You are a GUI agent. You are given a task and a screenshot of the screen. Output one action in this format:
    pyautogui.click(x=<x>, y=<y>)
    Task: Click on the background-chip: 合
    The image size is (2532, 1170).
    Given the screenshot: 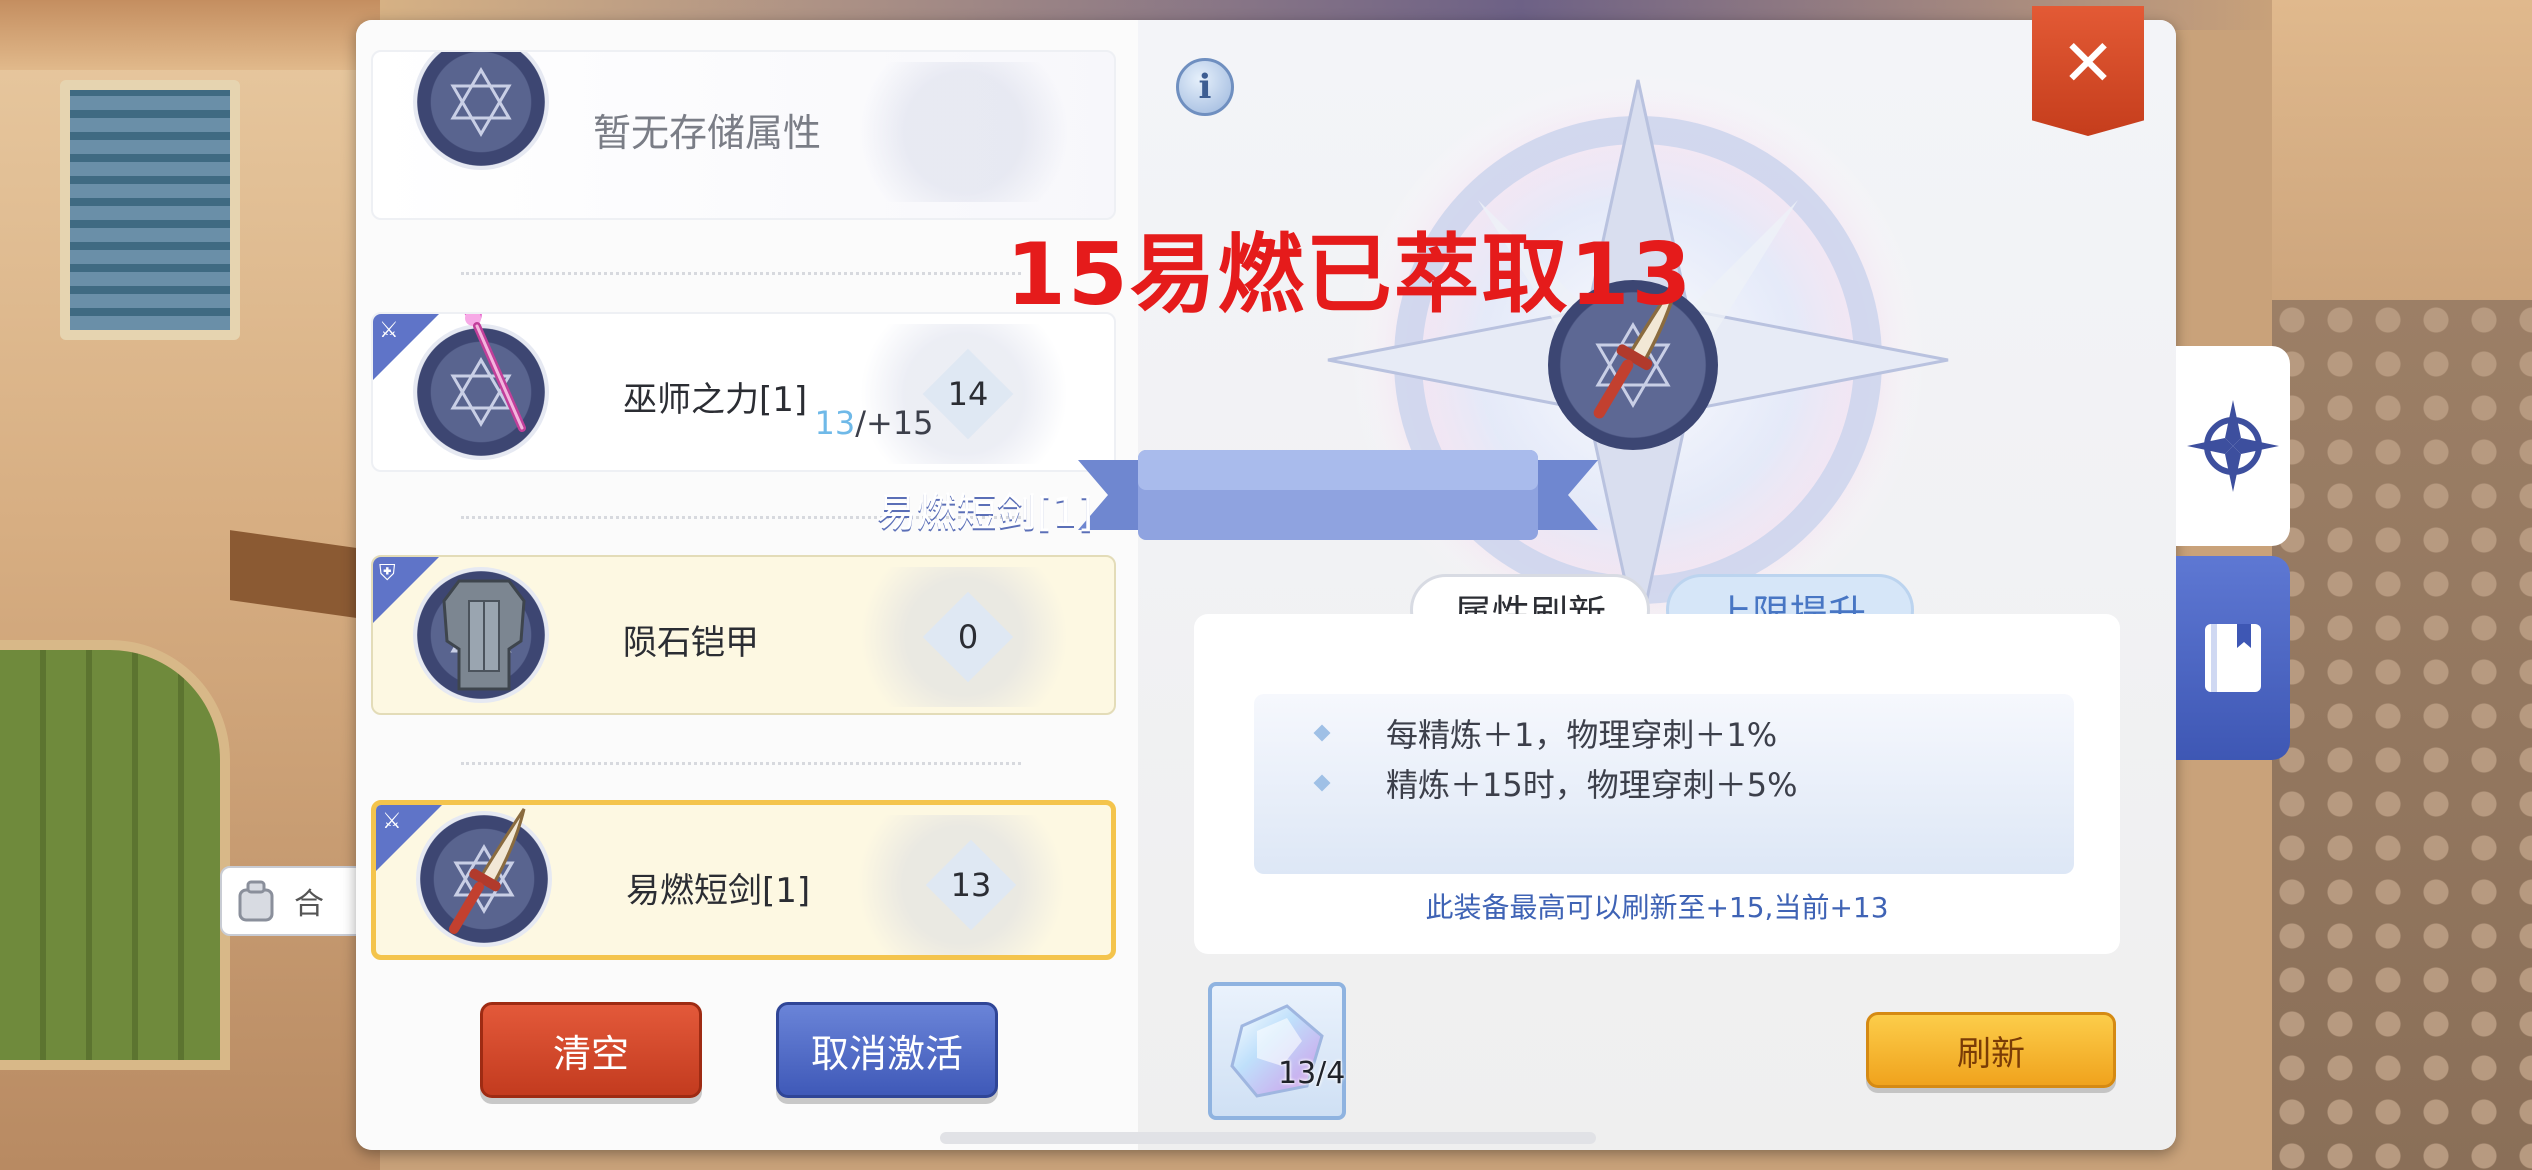 What is the action you would take?
    pyautogui.click(x=295, y=901)
    